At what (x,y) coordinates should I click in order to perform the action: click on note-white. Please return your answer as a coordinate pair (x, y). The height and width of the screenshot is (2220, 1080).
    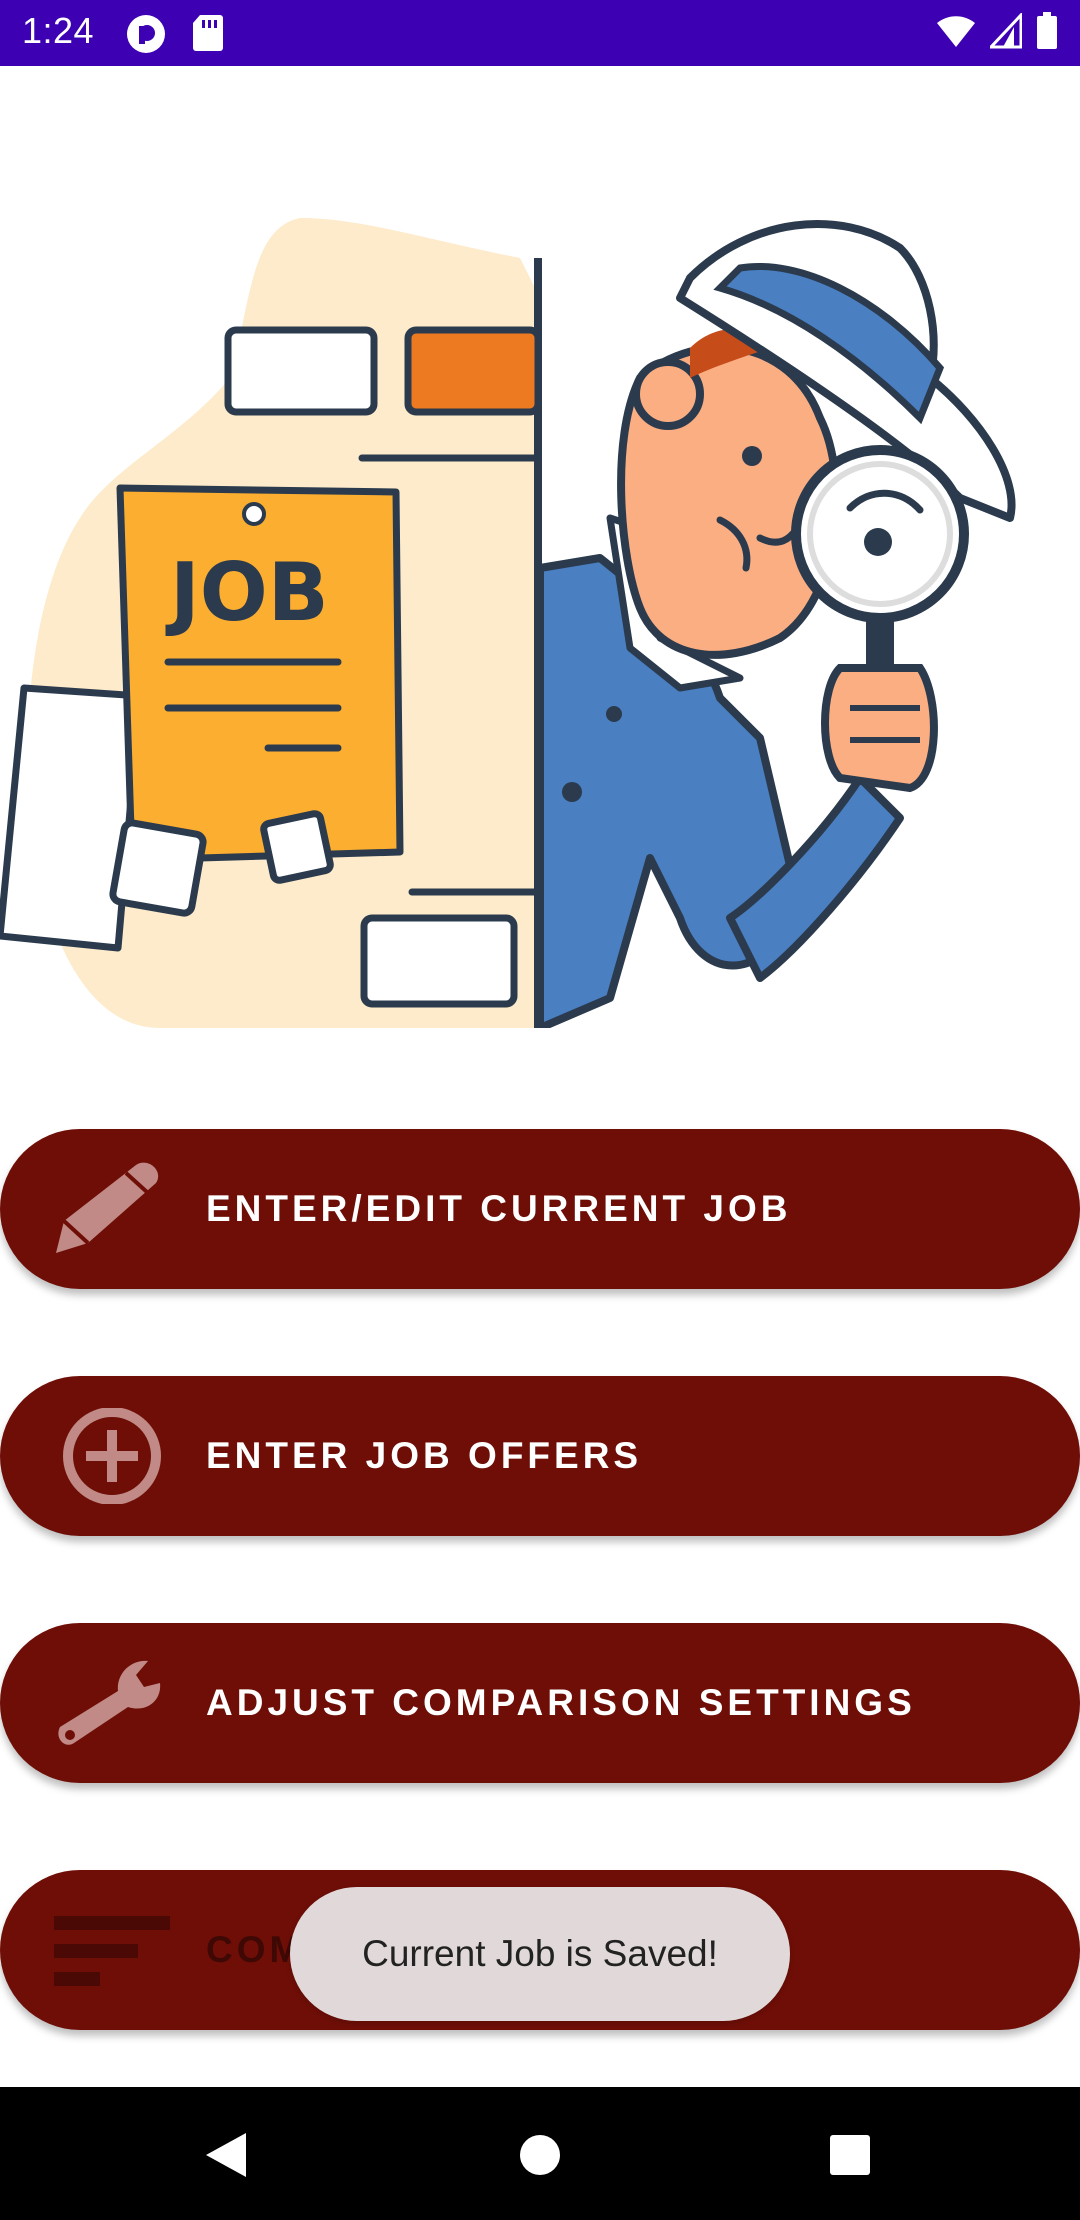
    Looking at the image, I should click on (301, 371).